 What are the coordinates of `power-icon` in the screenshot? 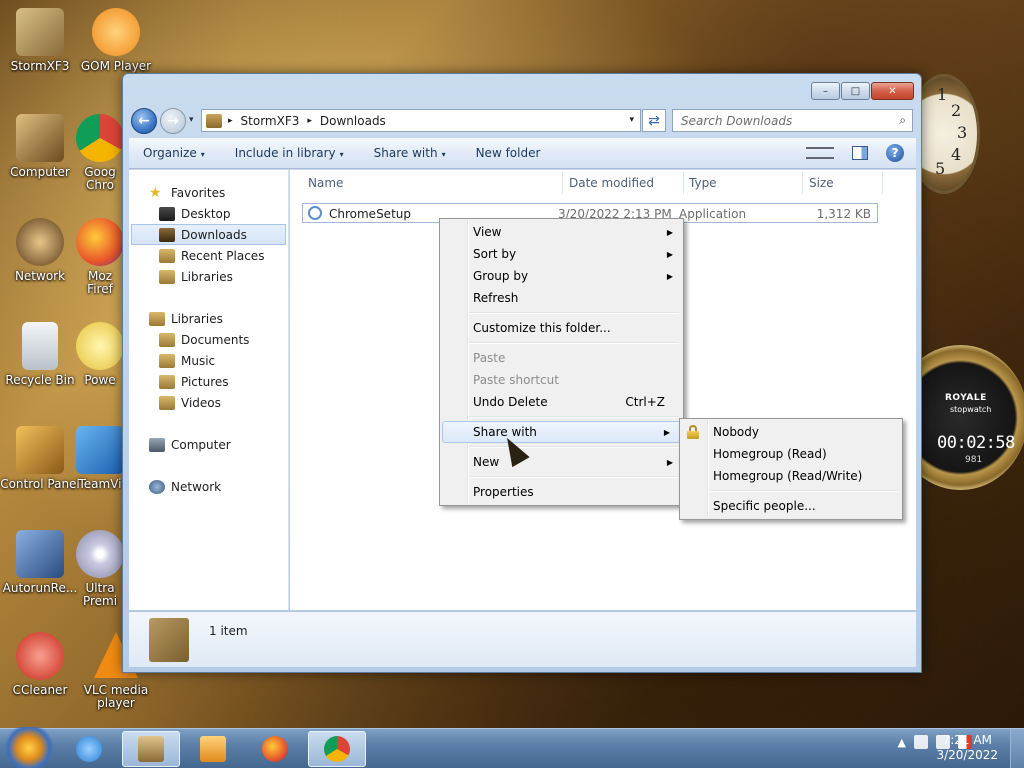 It's located at (100, 346).